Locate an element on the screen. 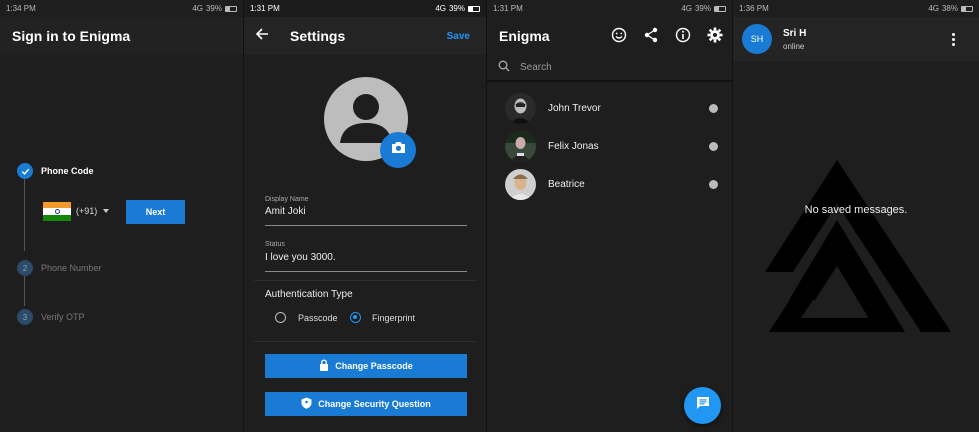 The height and width of the screenshot is (432, 979). contact-name: Felix Jonas is located at coordinates (573, 146).